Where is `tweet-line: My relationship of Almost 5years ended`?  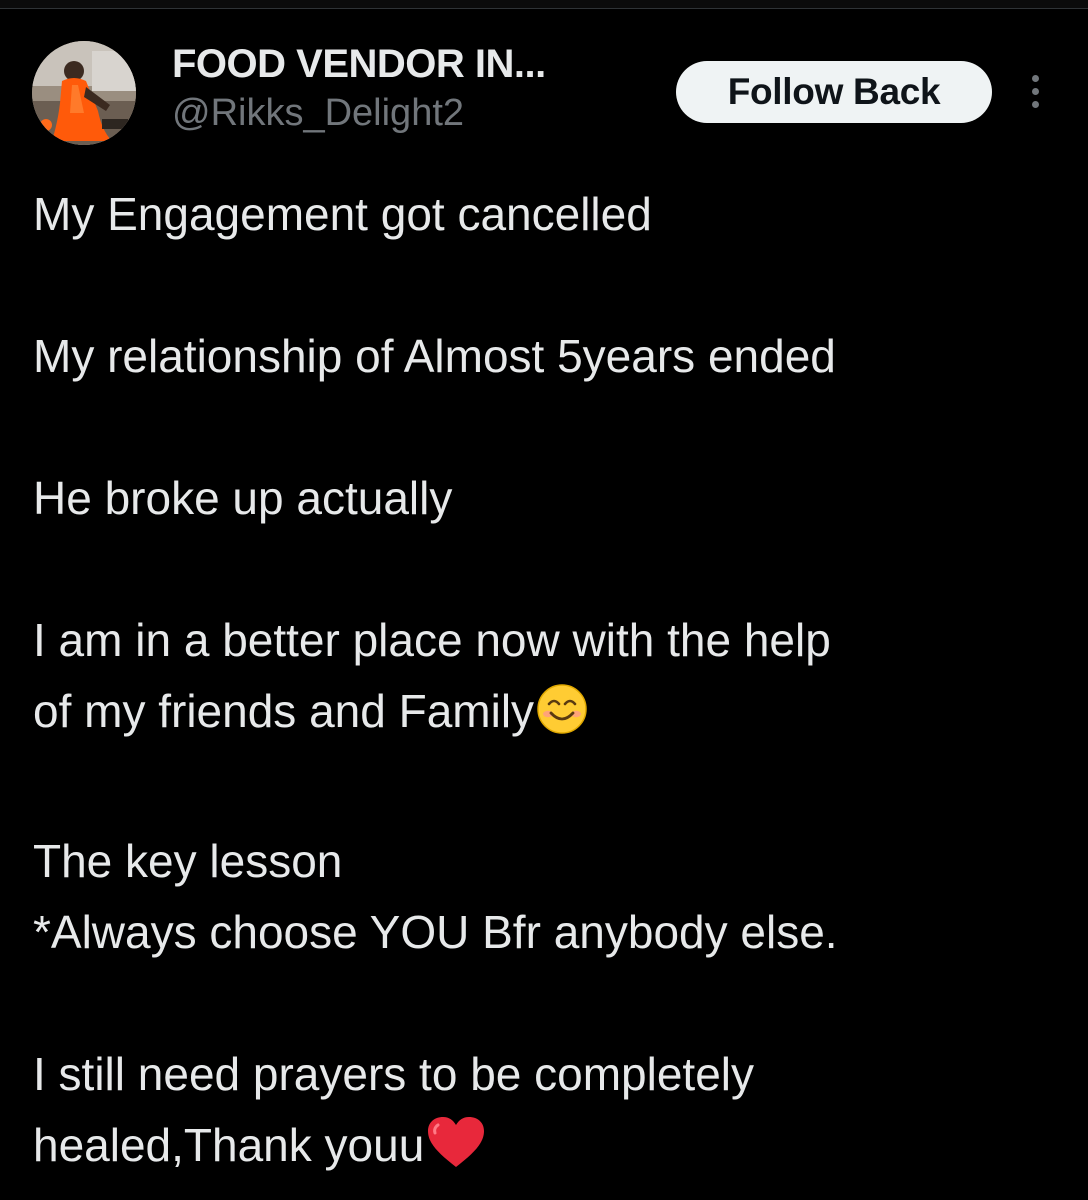 tweet-line: My relationship of Almost 5years ended is located at coordinates (434, 356).